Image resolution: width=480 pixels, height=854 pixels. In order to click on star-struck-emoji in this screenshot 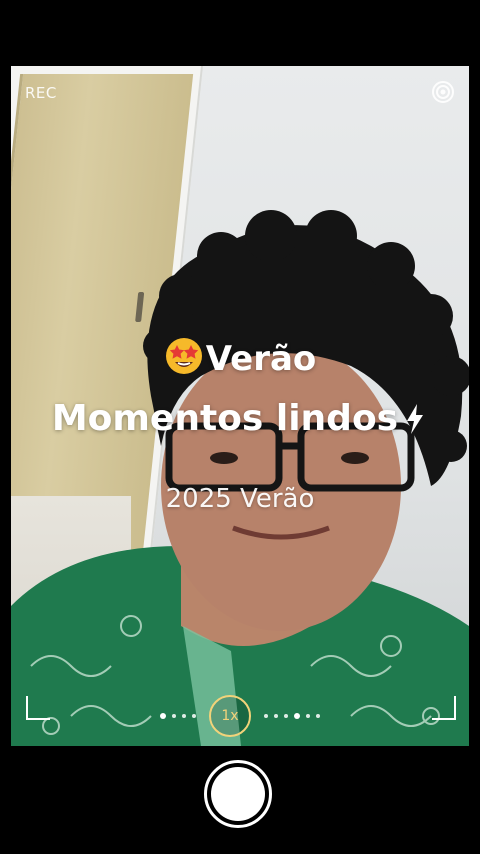, I will do `click(184, 356)`.